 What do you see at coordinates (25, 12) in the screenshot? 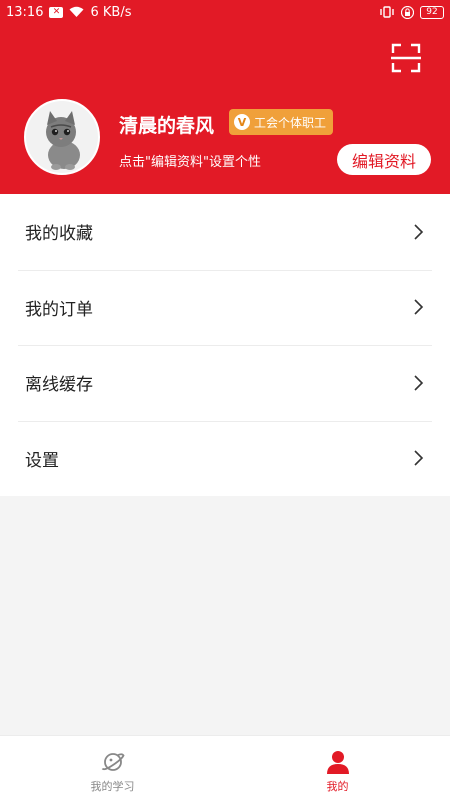
I see `status-time: 13:16` at bounding box center [25, 12].